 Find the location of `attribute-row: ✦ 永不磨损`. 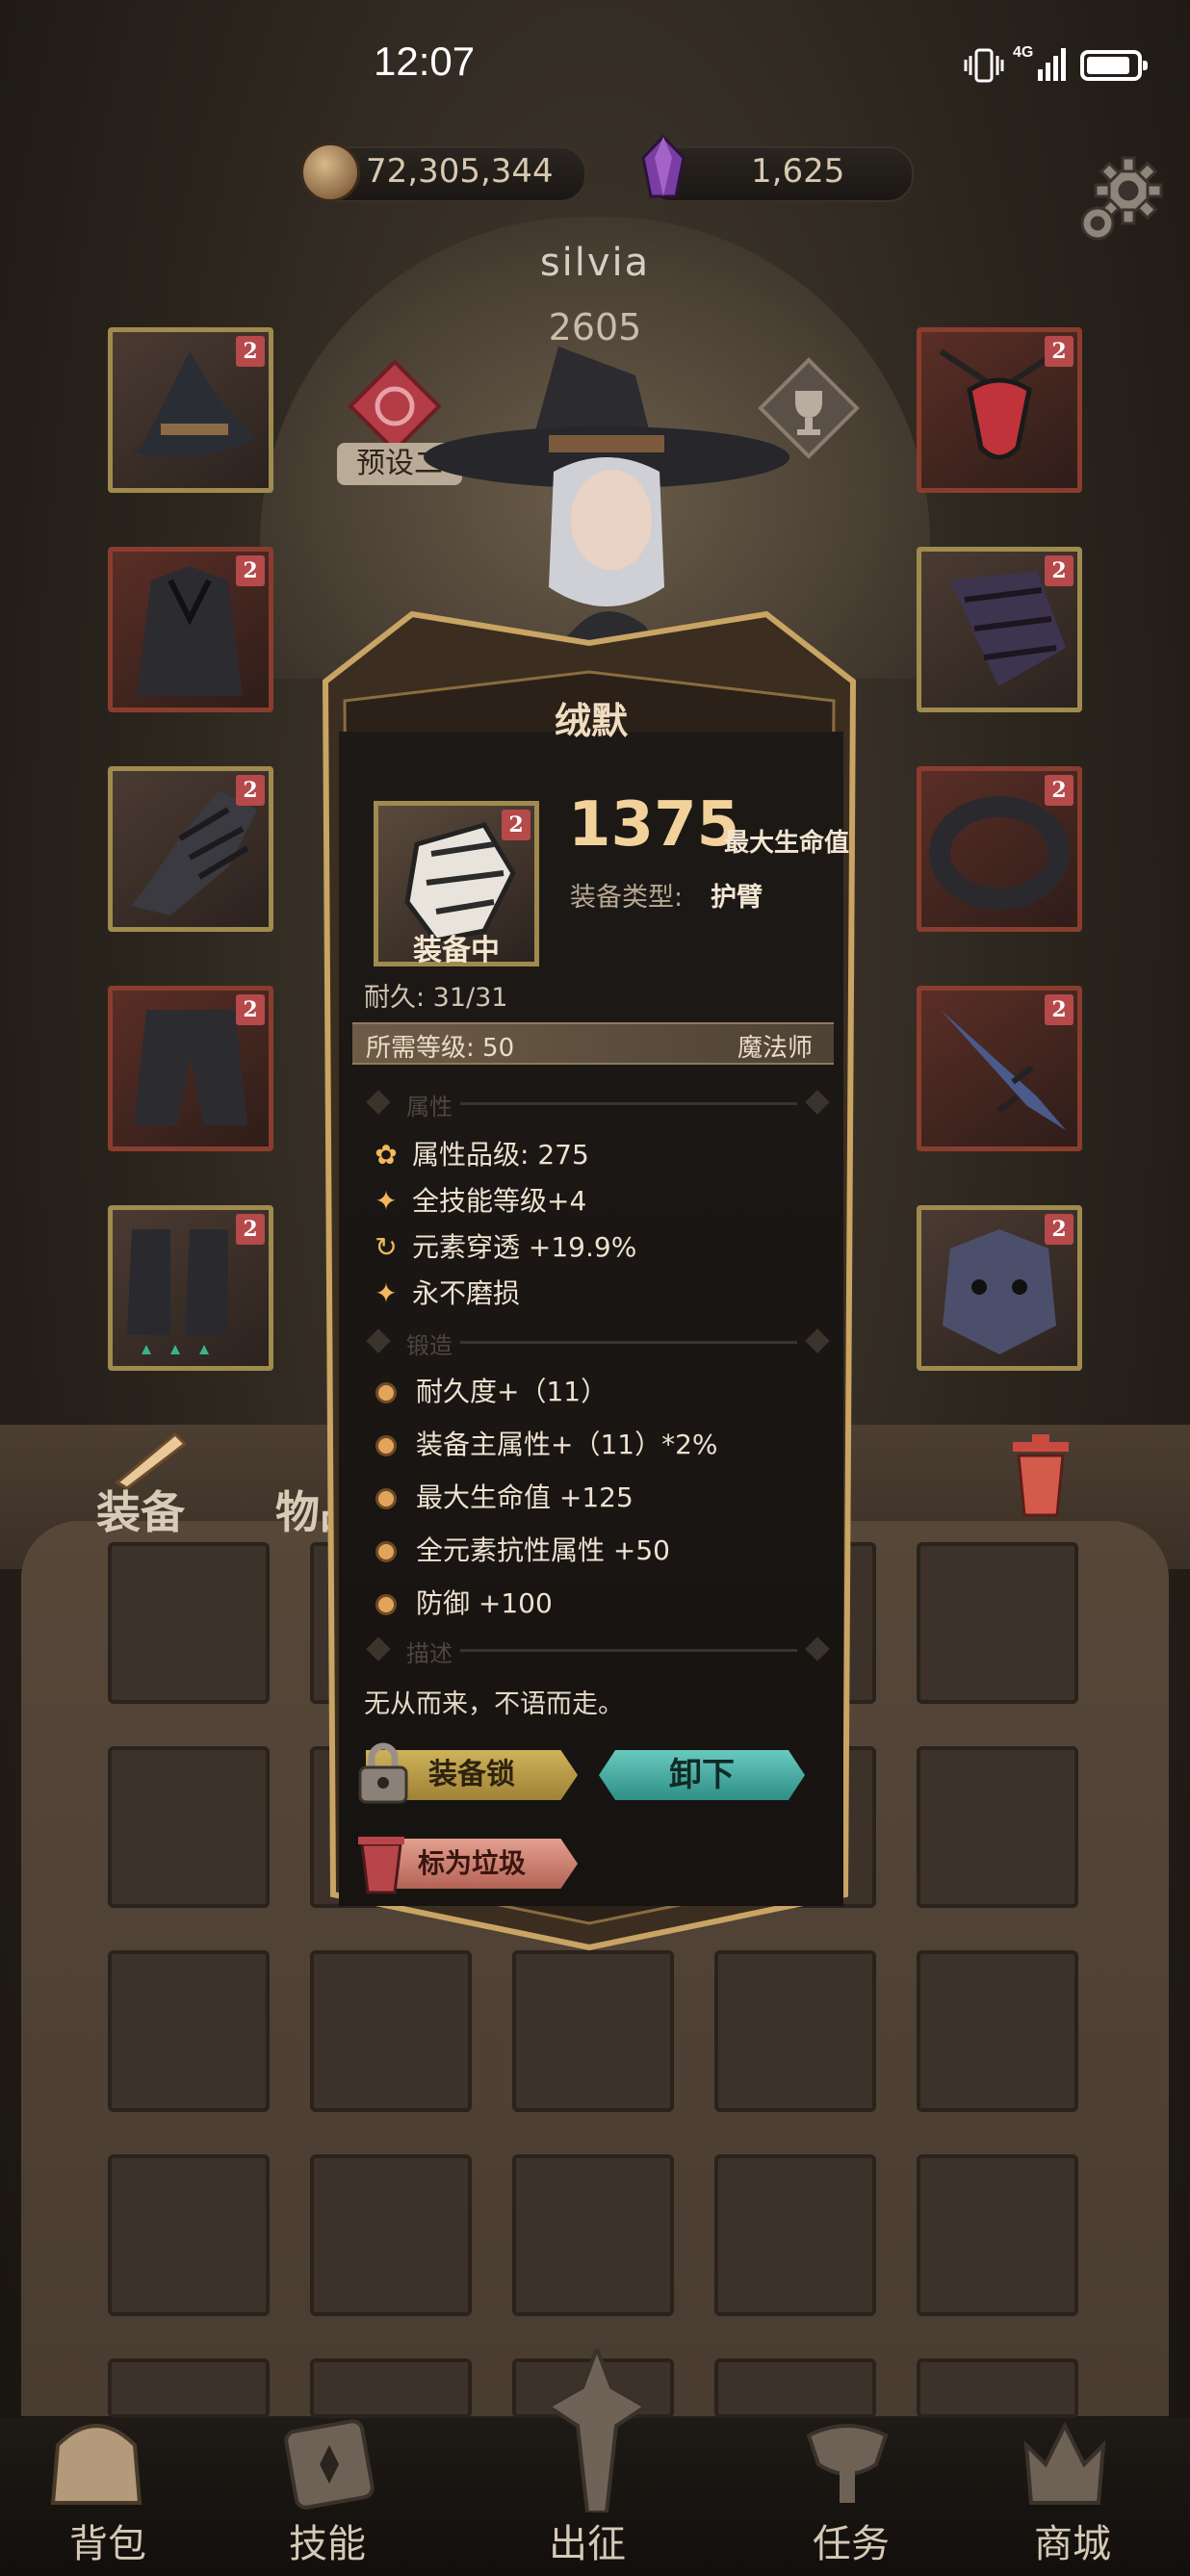

attribute-row: ✦ 永不磨损 is located at coordinates (445, 1292).